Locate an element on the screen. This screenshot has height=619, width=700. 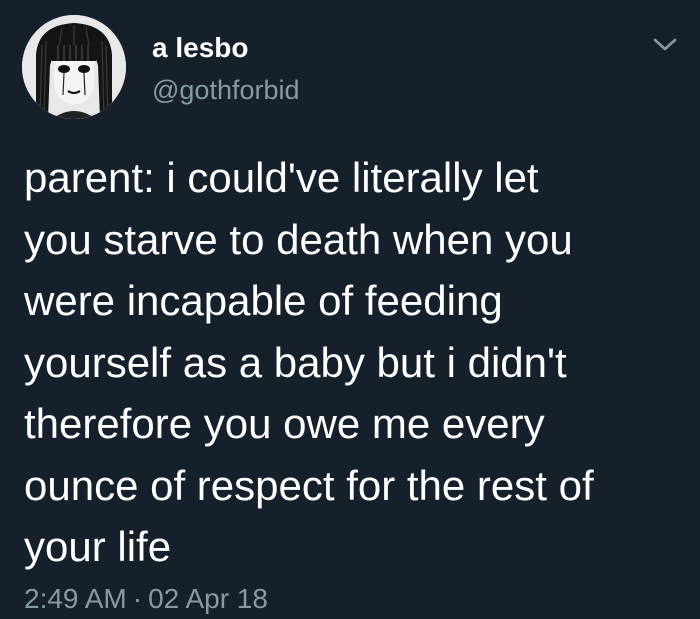
avatar-image-icon is located at coordinates (74, 67).